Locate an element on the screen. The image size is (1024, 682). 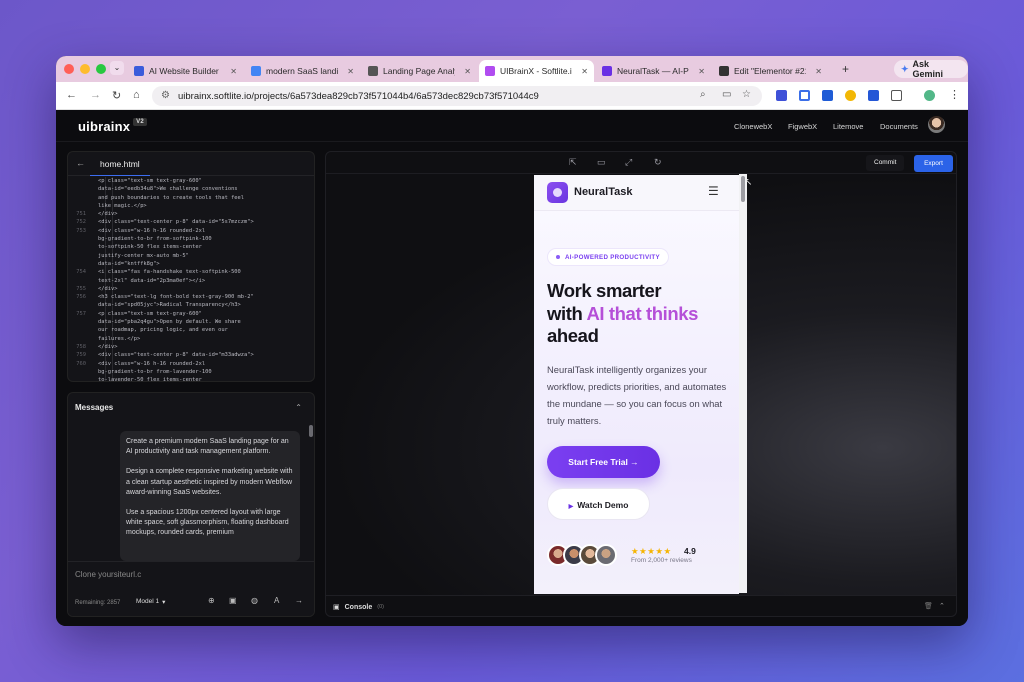
code-line: 760 <div class="w-16 h-16 rounded-2xl is located at coordinates (191, 364).